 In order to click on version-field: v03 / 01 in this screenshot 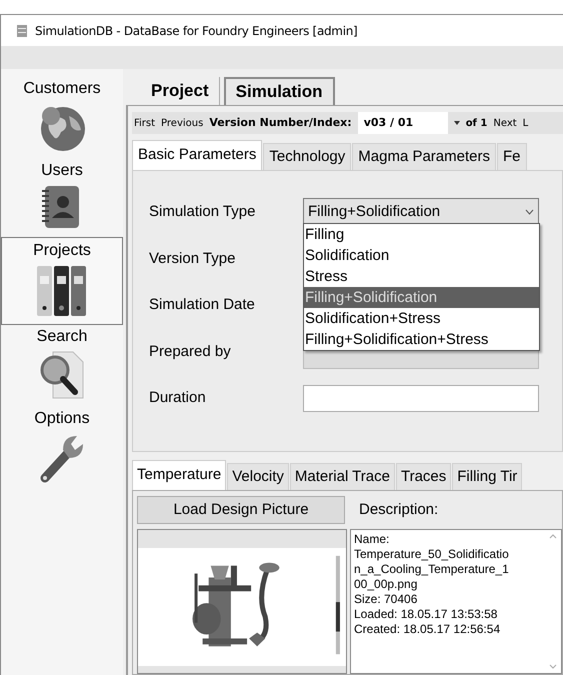, I will do `click(403, 123)`.